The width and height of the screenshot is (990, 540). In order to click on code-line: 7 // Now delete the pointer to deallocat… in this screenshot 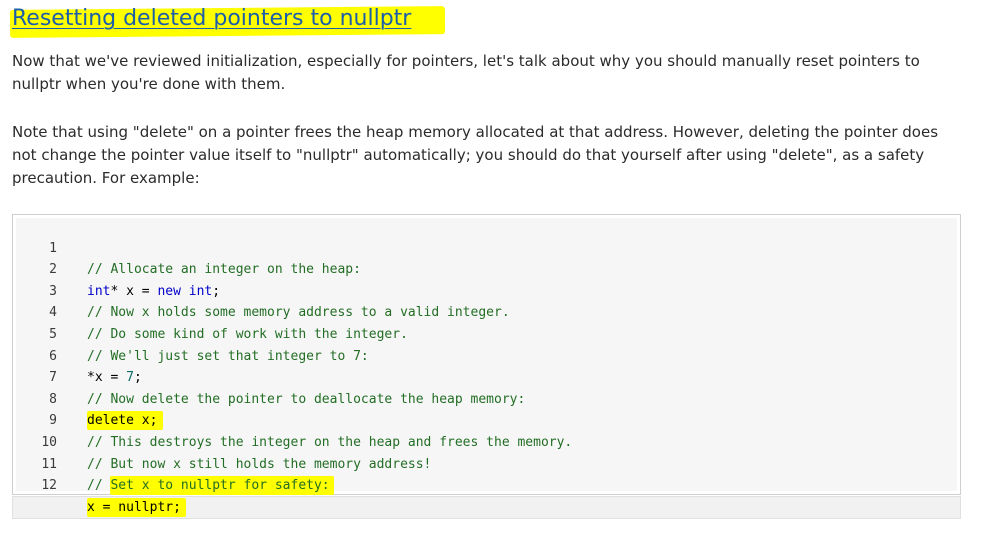, I will do `click(483, 376)`.